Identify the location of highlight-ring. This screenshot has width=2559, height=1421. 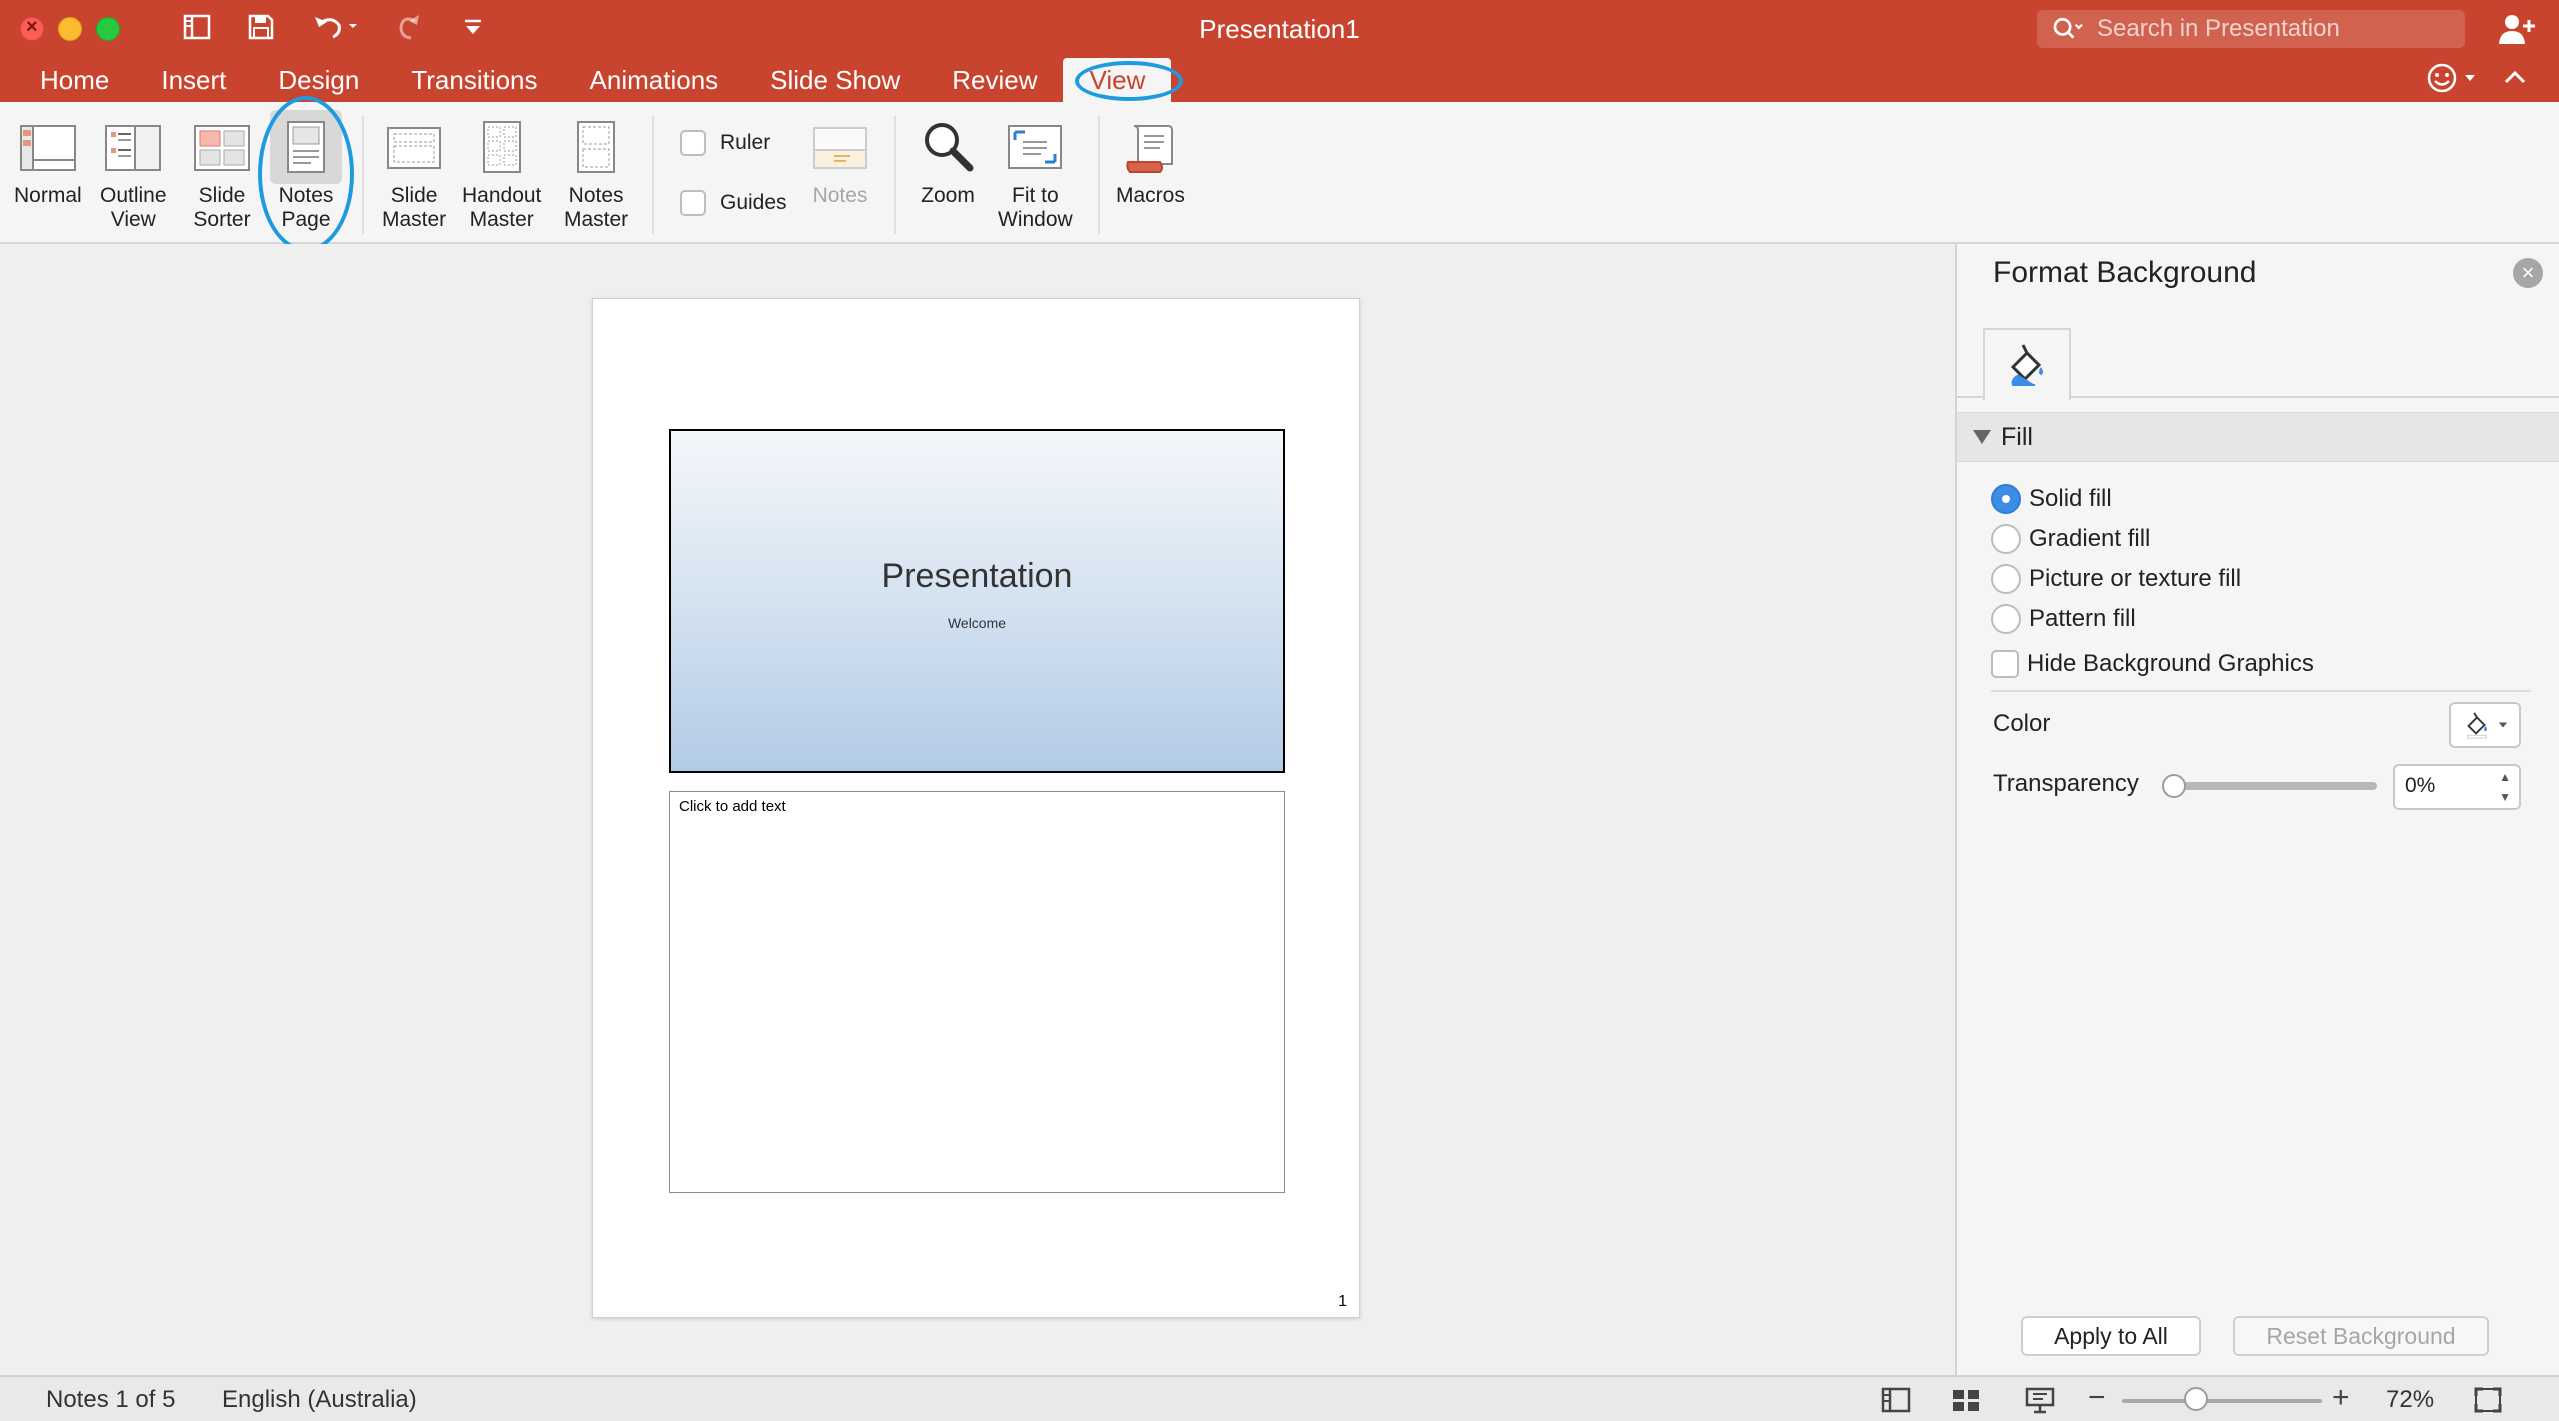
(1129, 81).